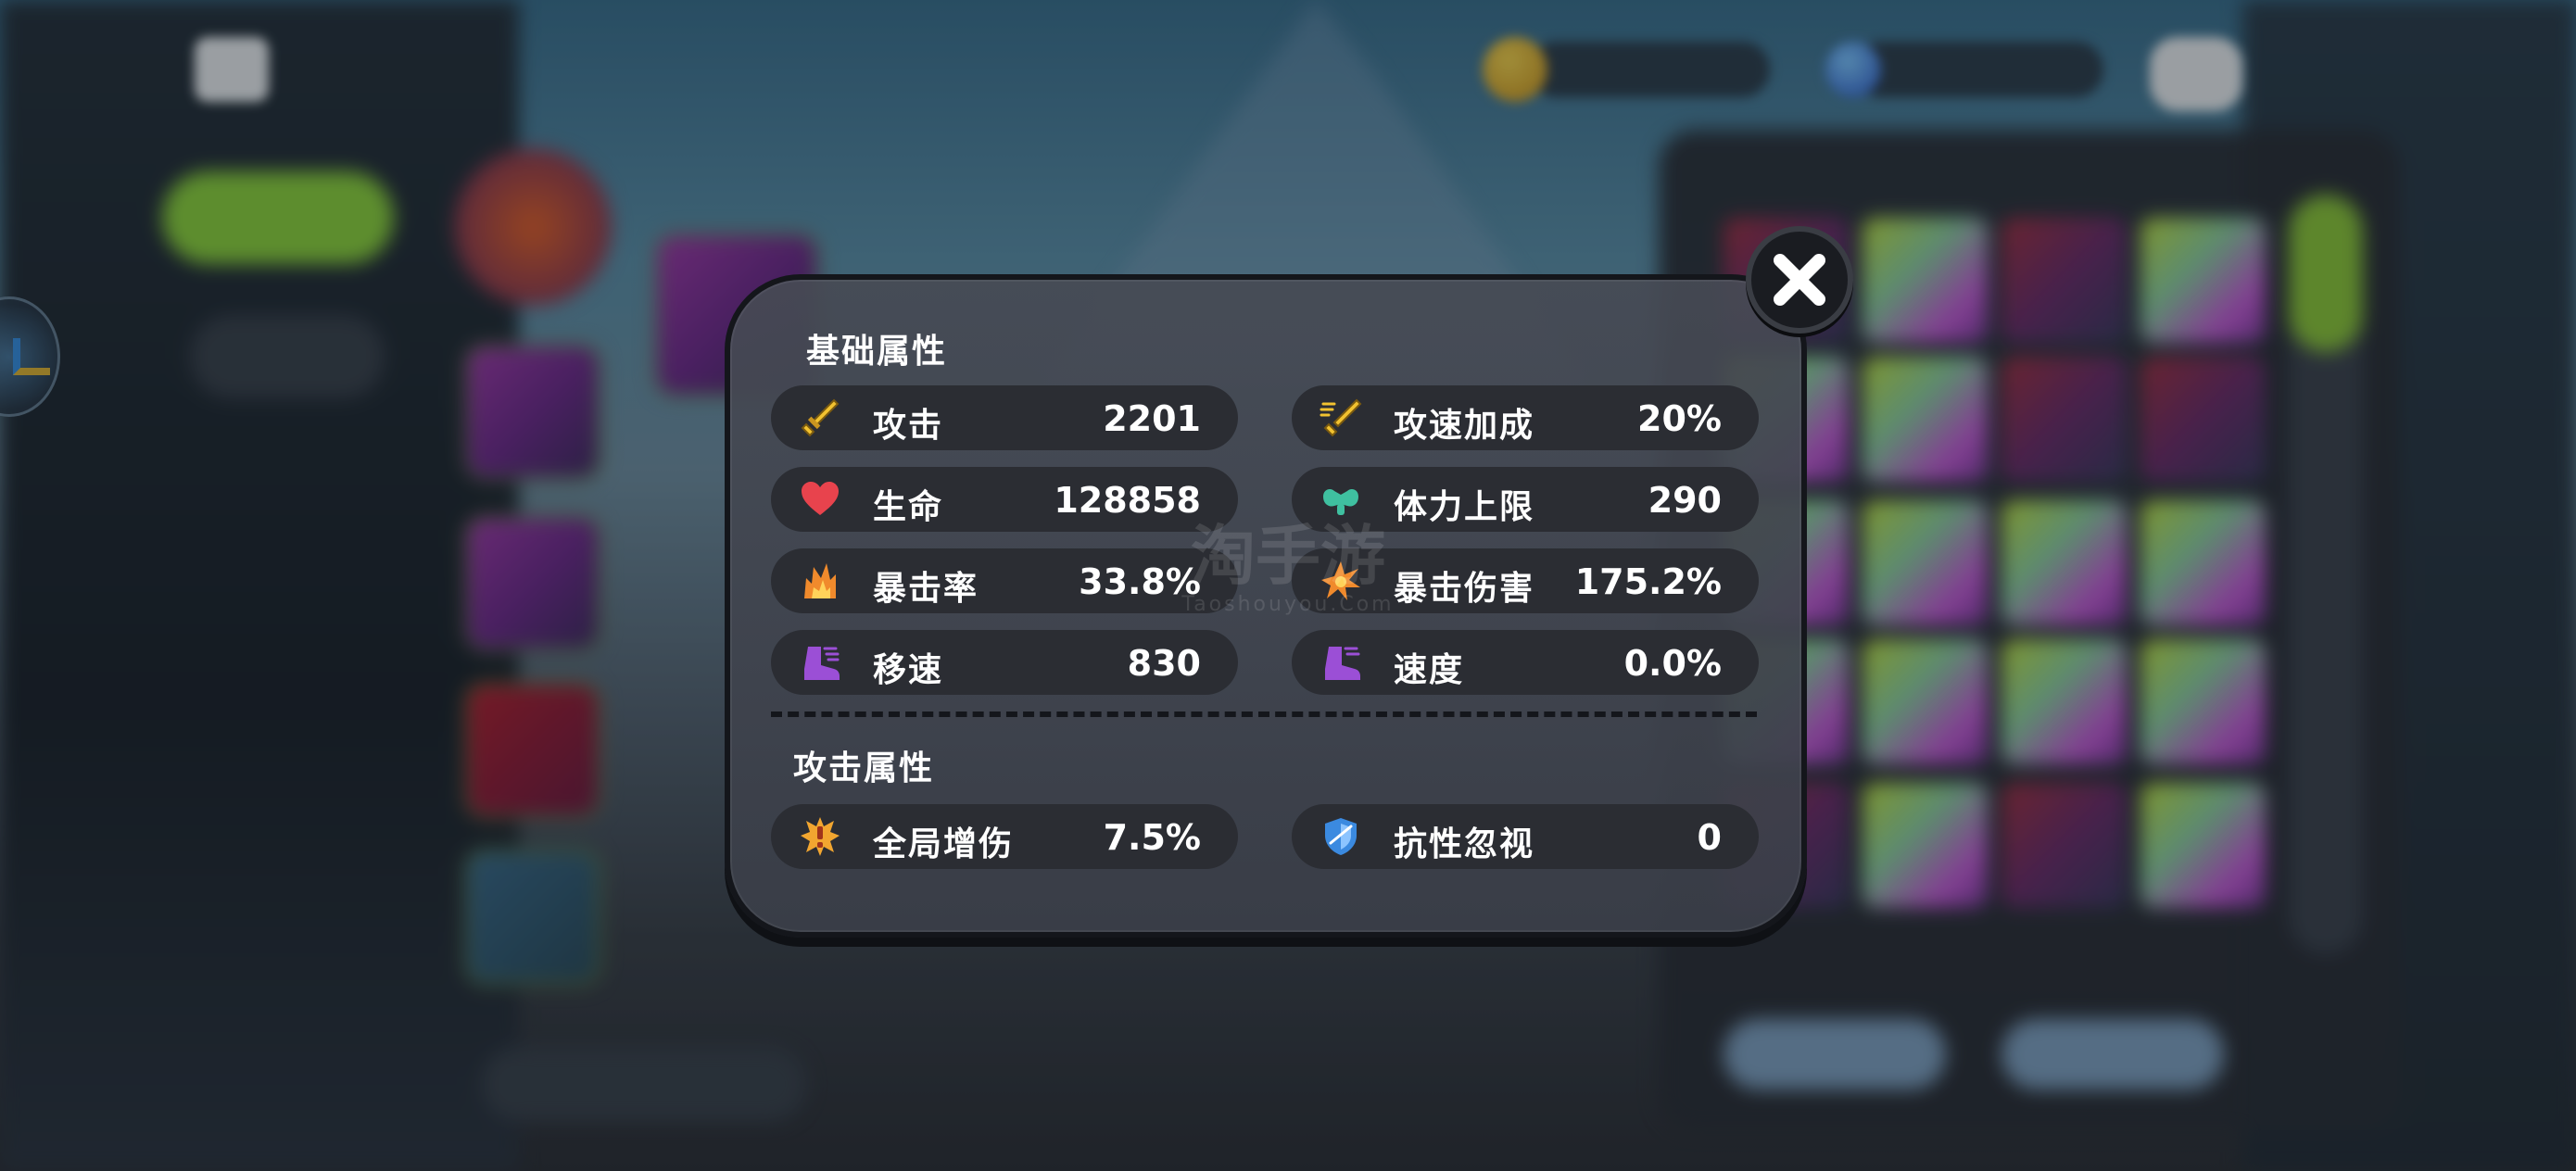 The height and width of the screenshot is (1171, 2576). I want to click on stat-value: 175.2%, so click(1648, 582).